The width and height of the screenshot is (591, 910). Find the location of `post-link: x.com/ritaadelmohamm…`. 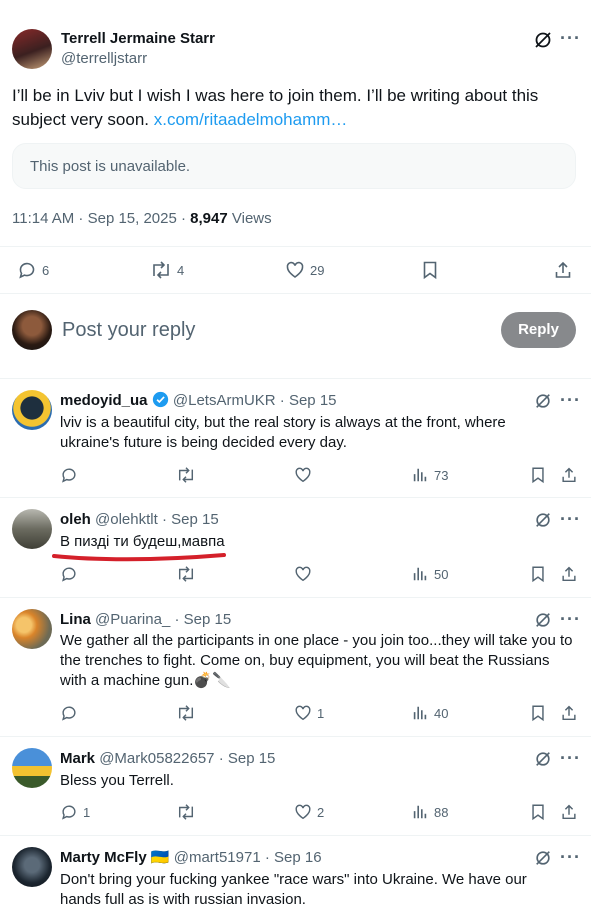

post-link: x.com/ritaadelmohamm… is located at coordinates (251, 119).